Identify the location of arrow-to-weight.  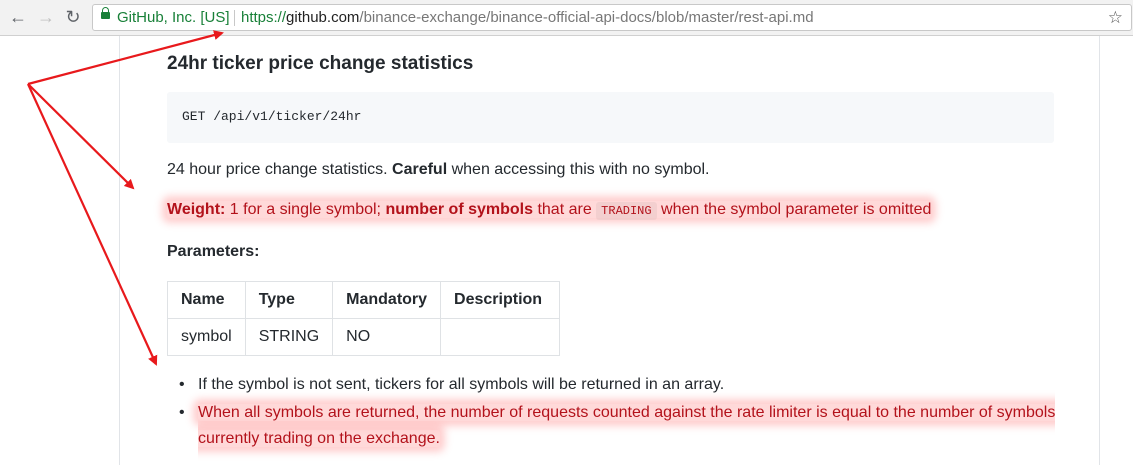
(81, 136).